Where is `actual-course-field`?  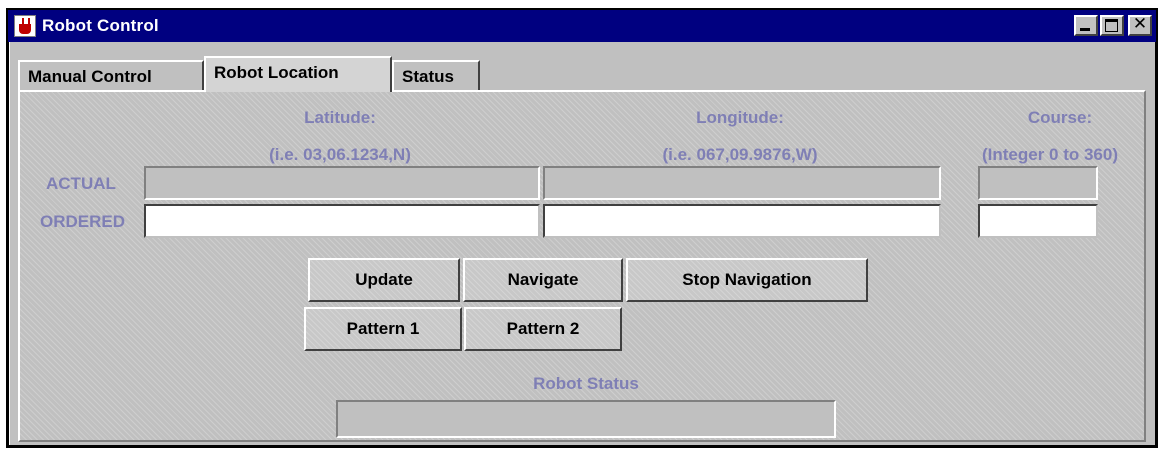
actual-course-field is located at coordinates (1038, 183).